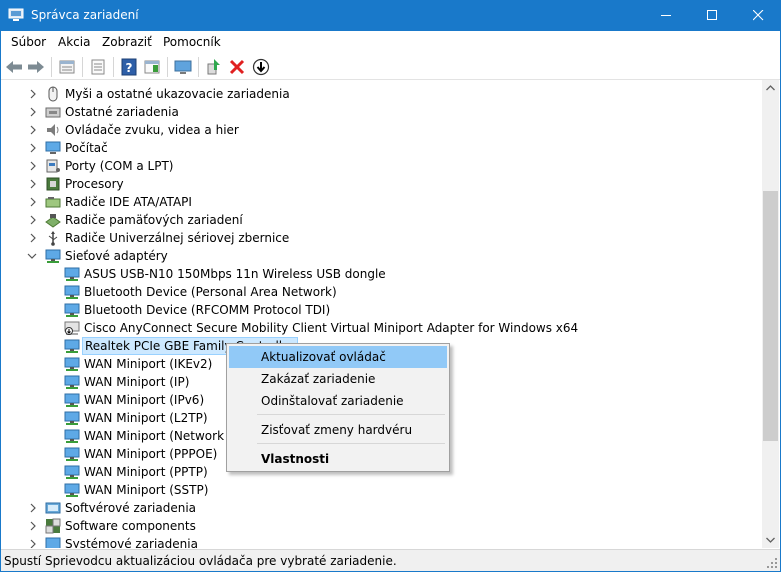  I want to click on tree-category-processors: Procesory, so click(381, 184).